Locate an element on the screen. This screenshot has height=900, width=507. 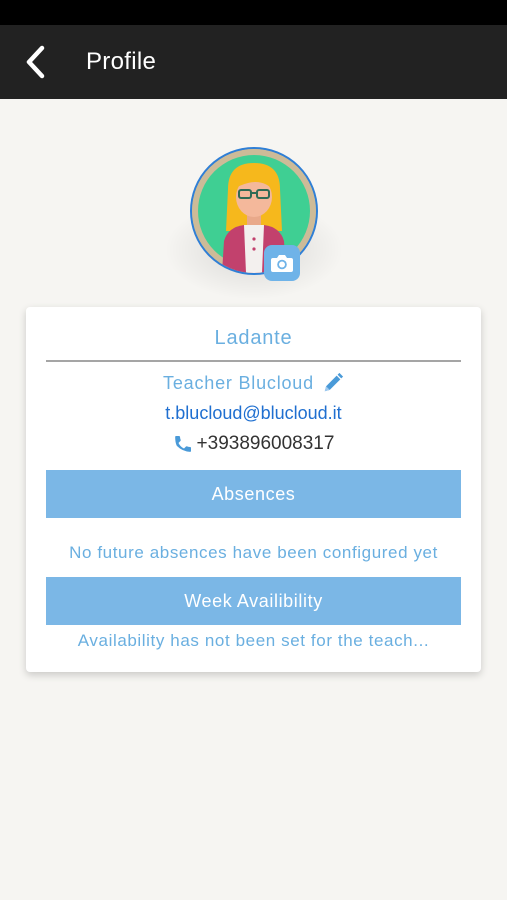
phone-number: +393896008317 is located at coordinates (265, 443).